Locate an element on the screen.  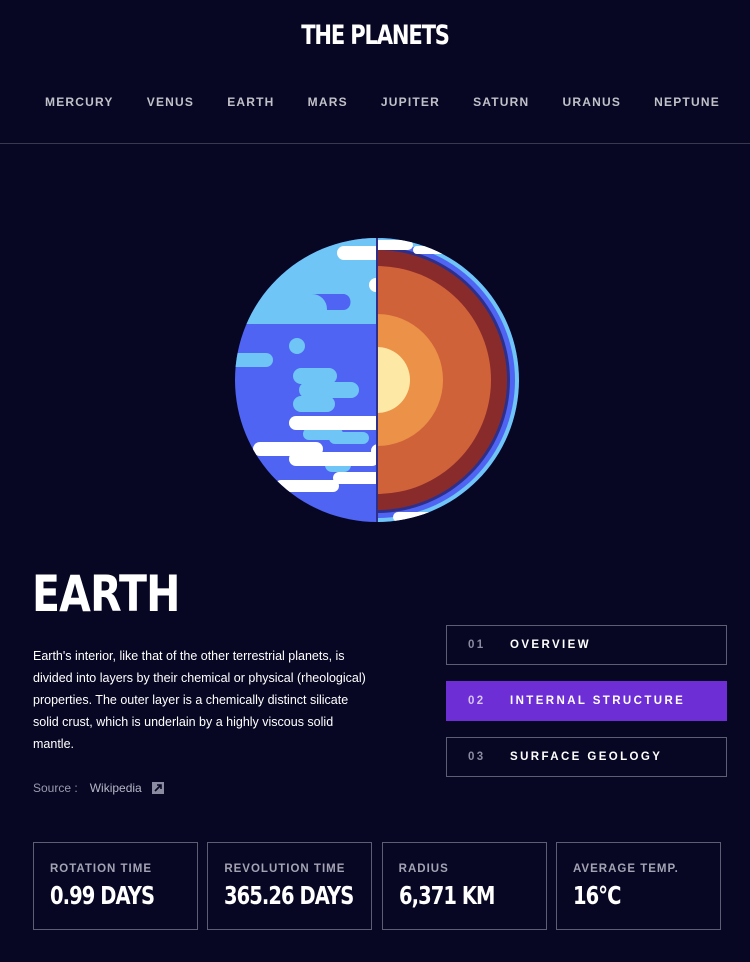
stat-card-rotation-time: ROTATION TIME 0.99 DAYS is located at coordinates (115, 886).